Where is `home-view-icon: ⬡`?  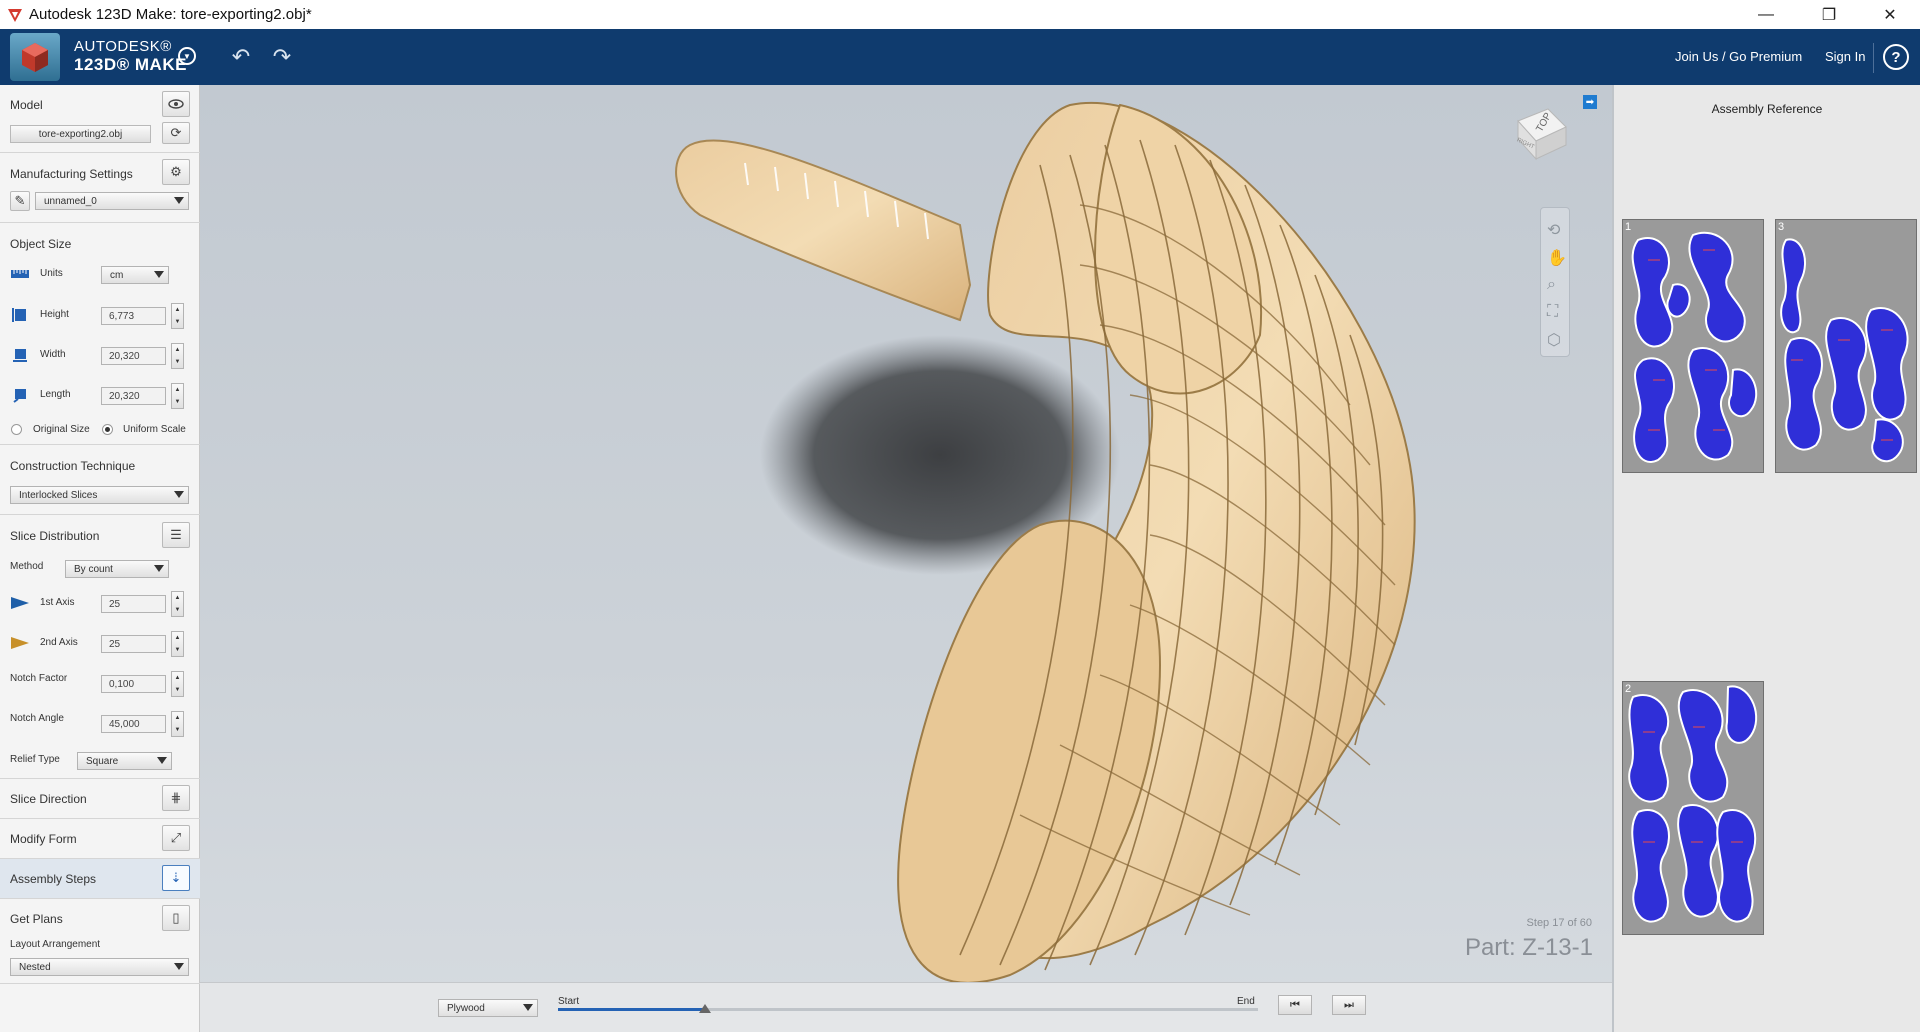
home-view-icon: ⬡ is located at coordinates (1554, 340).